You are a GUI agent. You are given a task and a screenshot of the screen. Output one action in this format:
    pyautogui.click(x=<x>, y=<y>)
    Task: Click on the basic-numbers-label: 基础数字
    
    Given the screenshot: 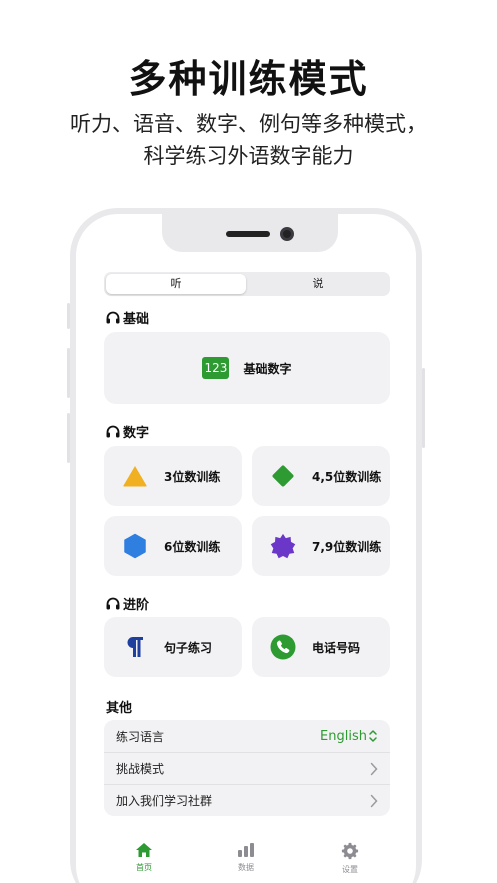 What is the action you would take?
    pyautogui.click(x=267, y=368)
    